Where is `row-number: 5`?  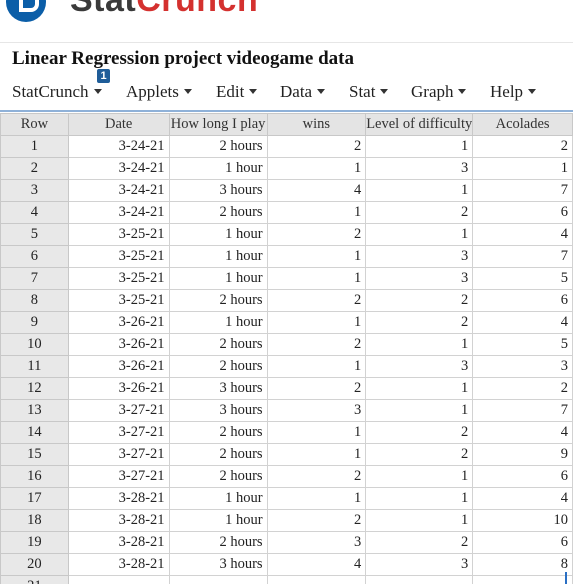
row-number: 5 is located at coordinates (34, 234).